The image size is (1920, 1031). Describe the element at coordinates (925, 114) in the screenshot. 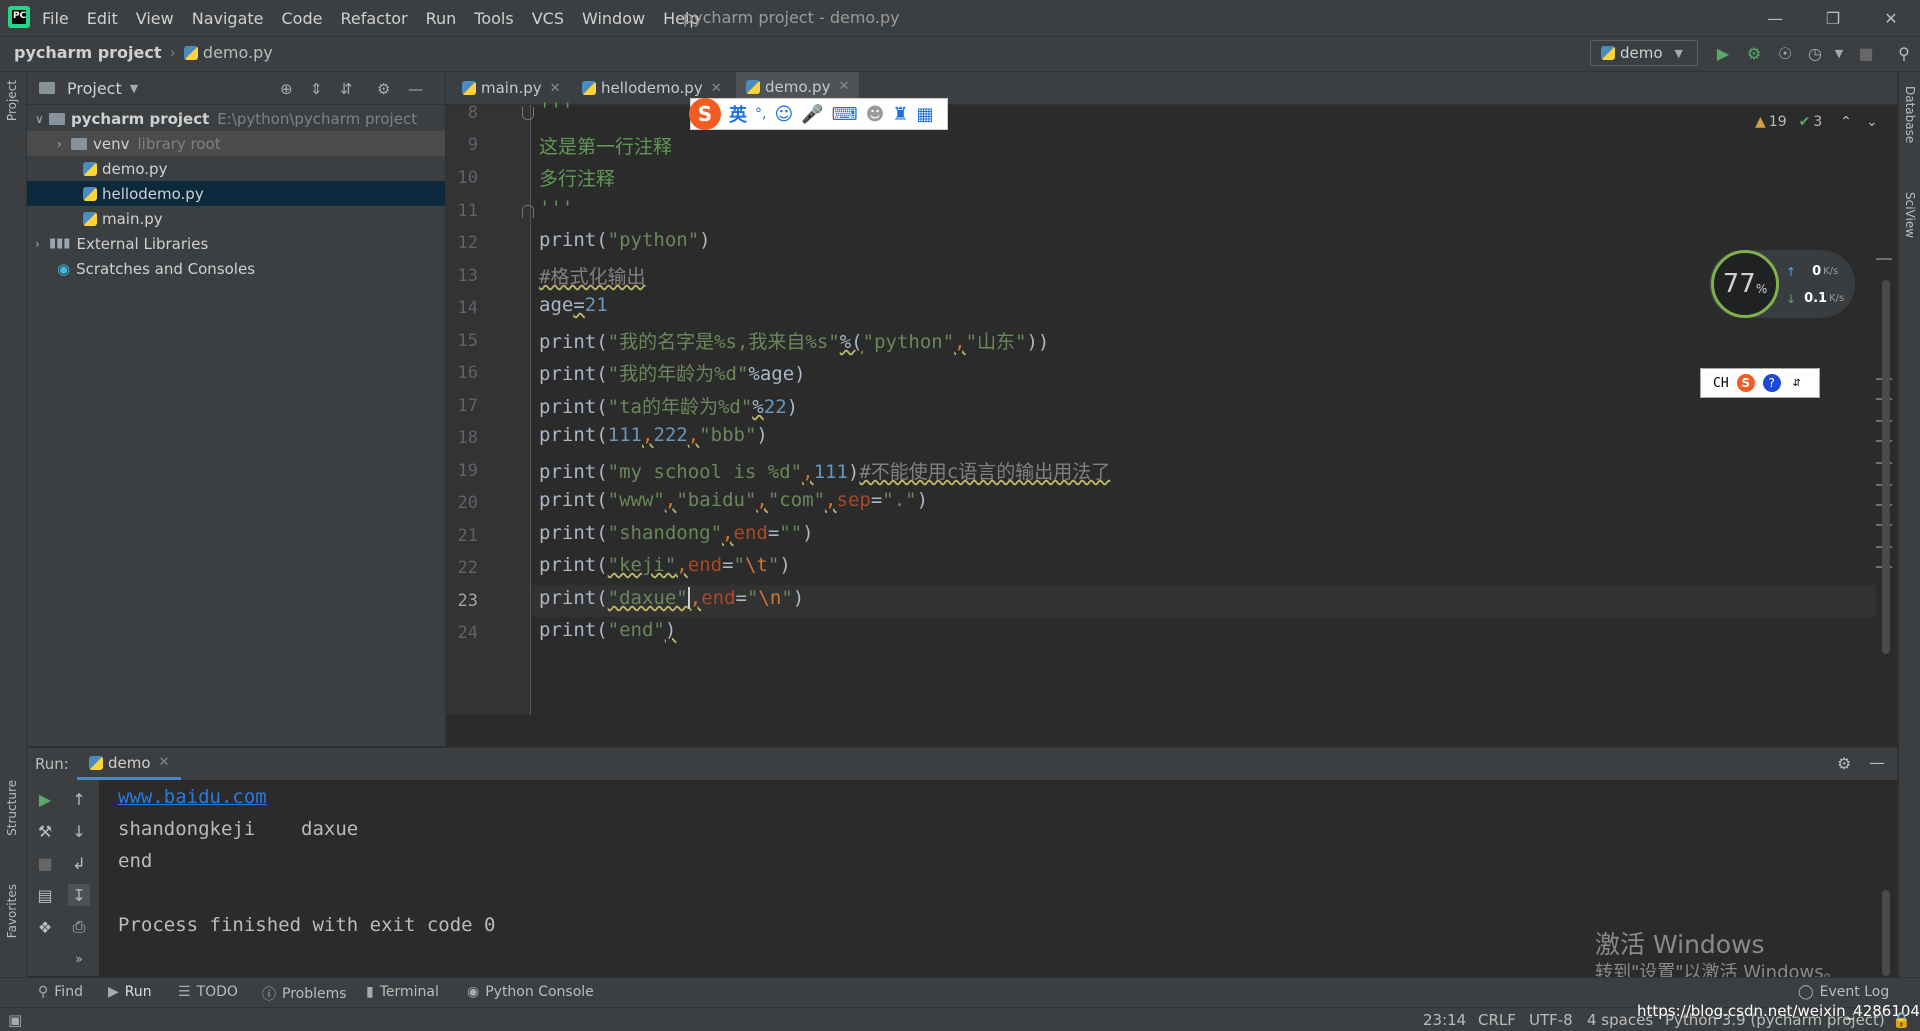

I see `apps-grid-icon: ▦` at that location.